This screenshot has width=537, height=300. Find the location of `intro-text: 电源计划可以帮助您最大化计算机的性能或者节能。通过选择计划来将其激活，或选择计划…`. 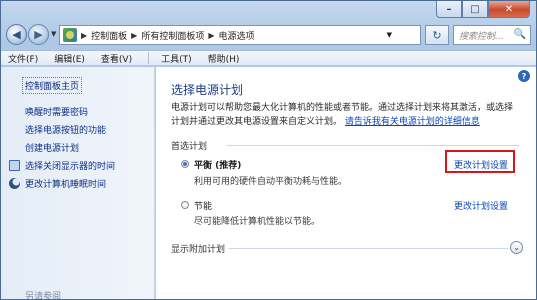

intro-text: 电源计划可以帮助您最大化计算机的性能或者节能。通过选择计划来将其激活，或选择计划… is located at coordinates (346, 115).